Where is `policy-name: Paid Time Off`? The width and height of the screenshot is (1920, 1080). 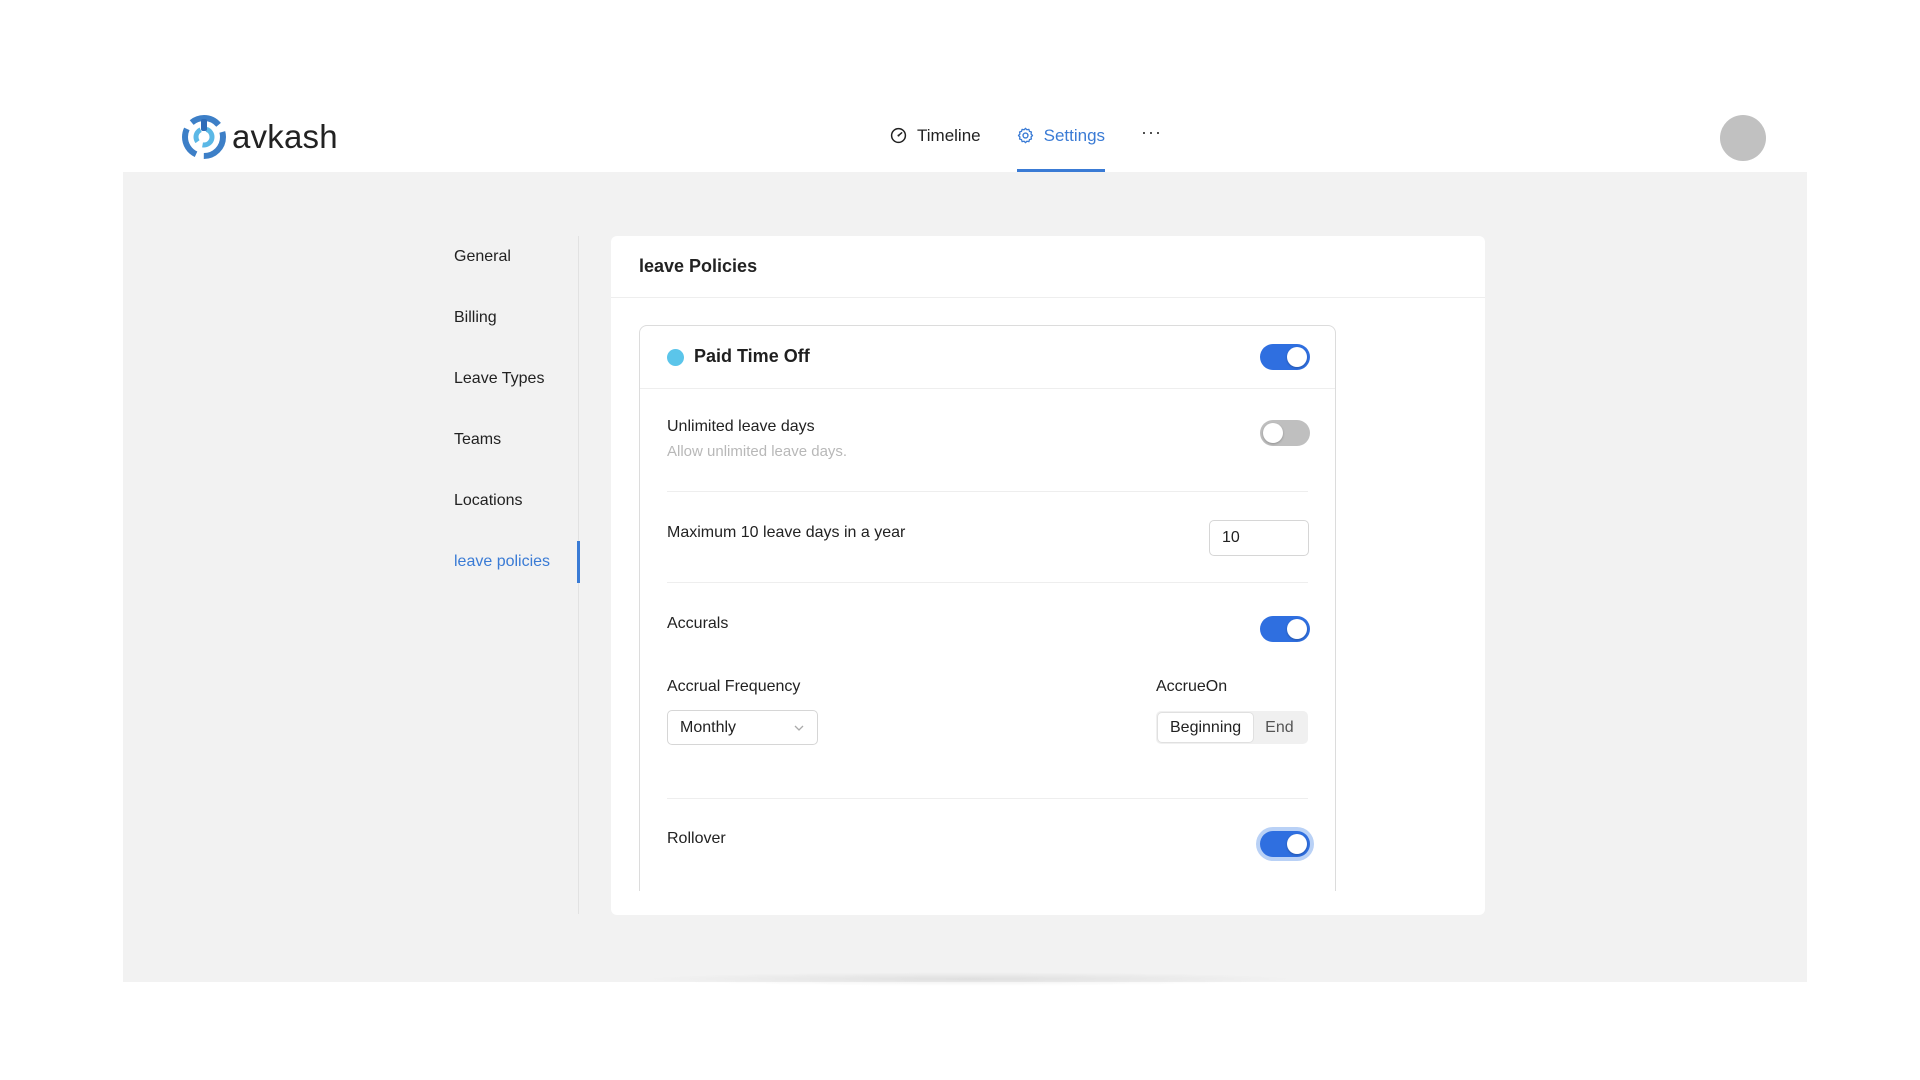 policy-name: Paid Time Off is located at coordinates (752, 356).